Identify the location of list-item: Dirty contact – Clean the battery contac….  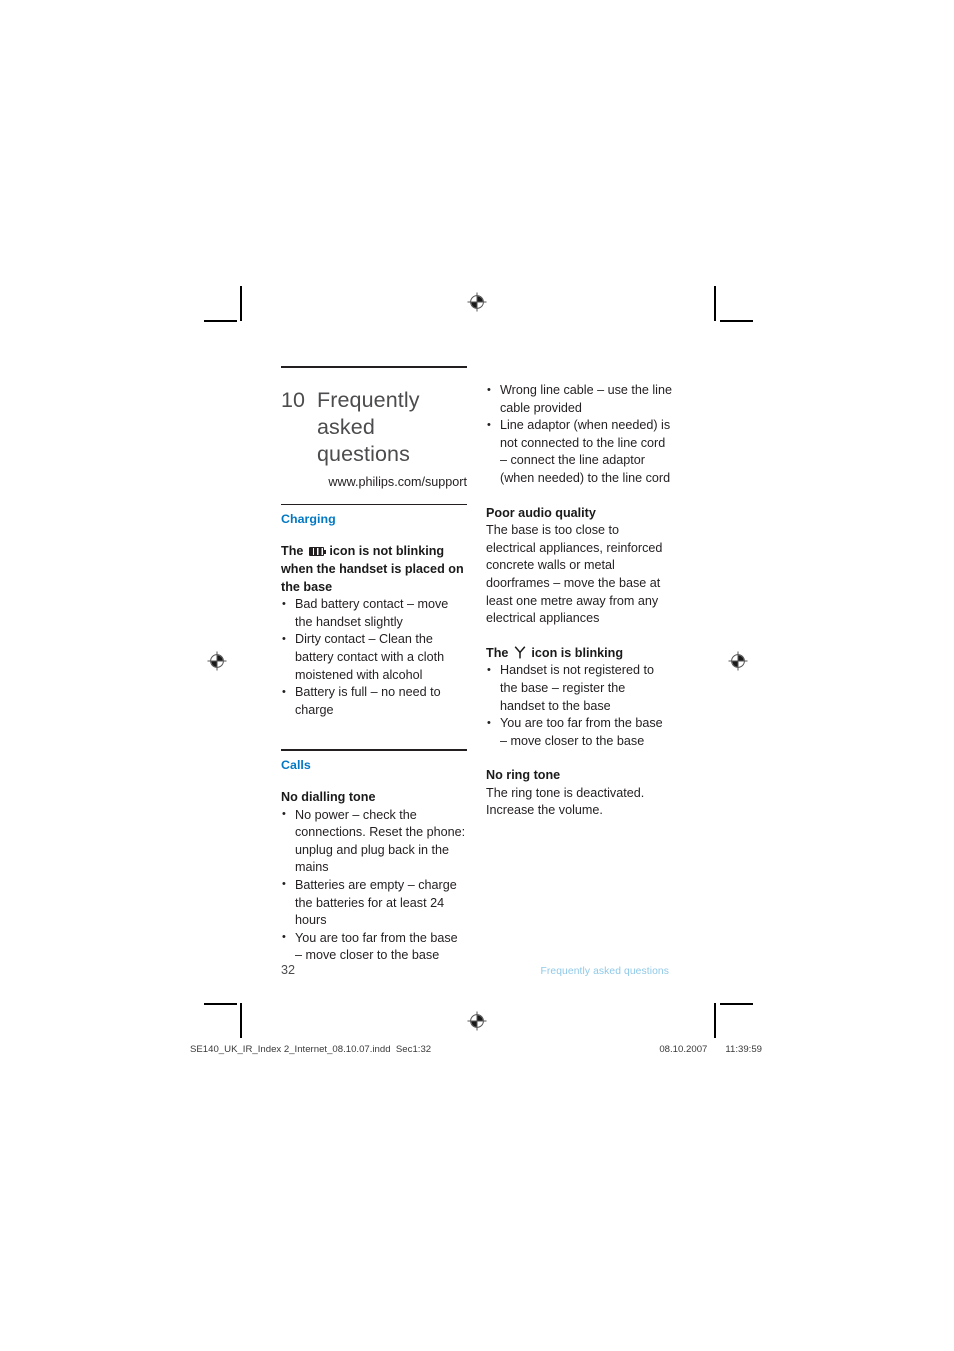
(374, 657).